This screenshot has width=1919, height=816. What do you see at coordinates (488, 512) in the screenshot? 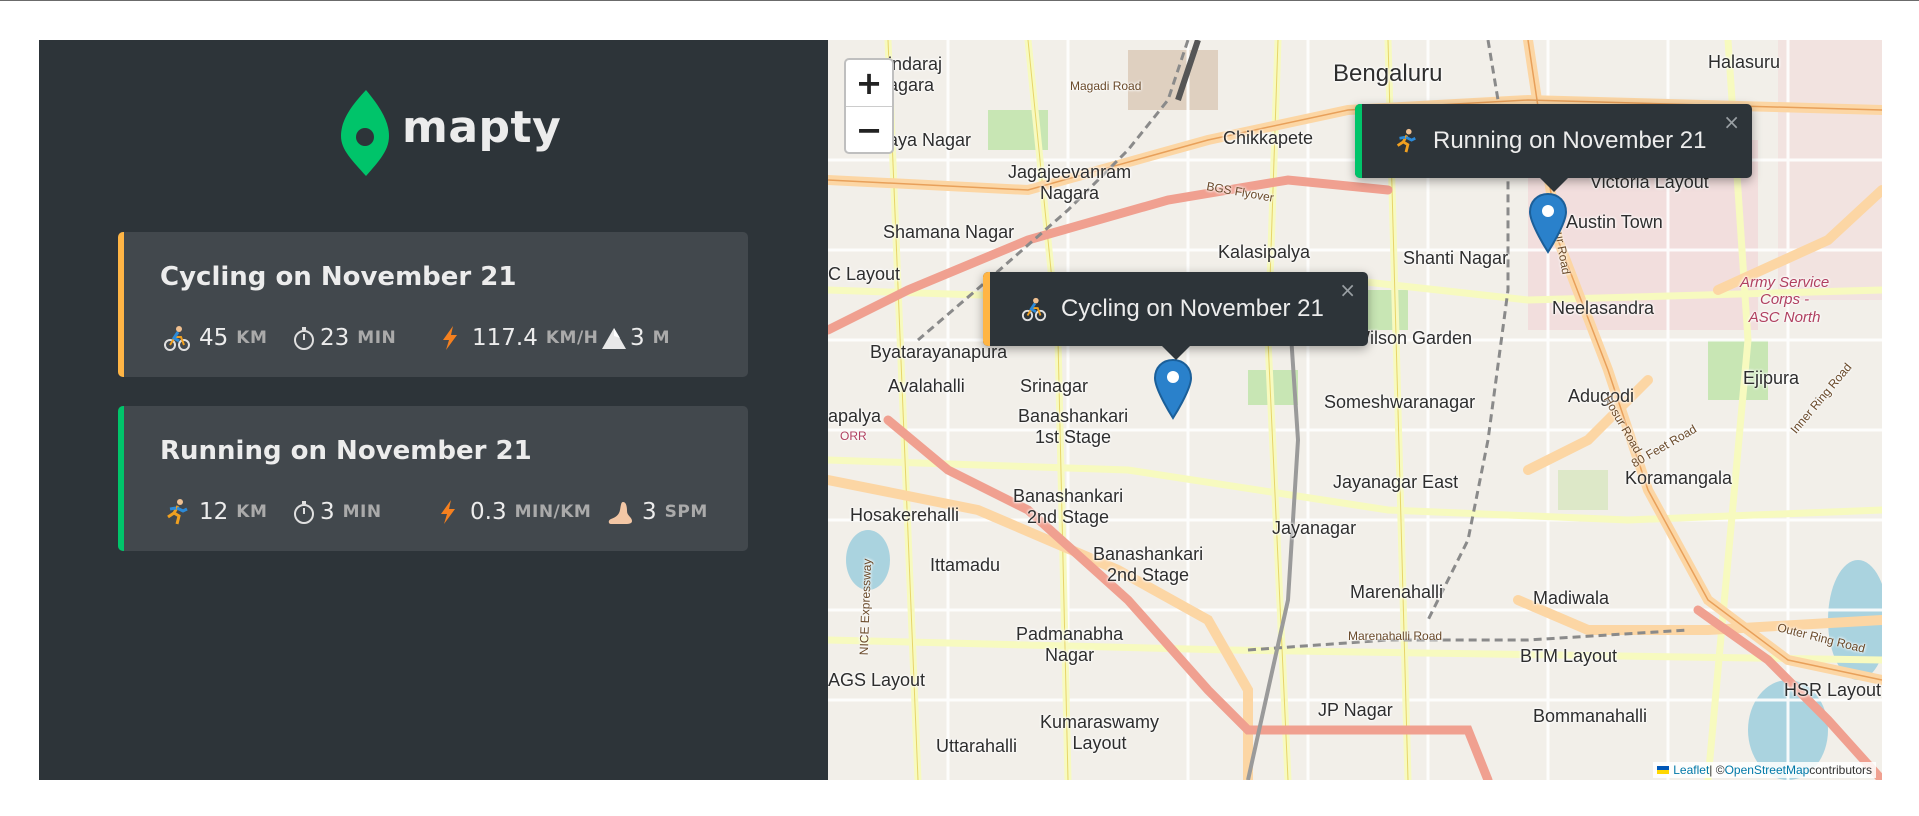
I see `pace-value: 0.3` at bounding box center [488, 512].